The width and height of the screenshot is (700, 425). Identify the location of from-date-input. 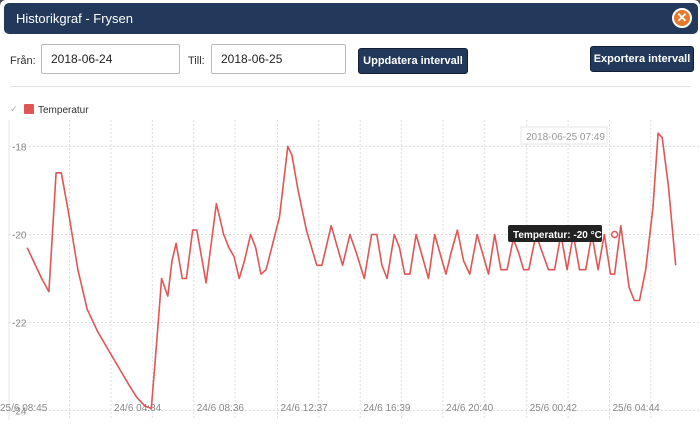
(110, 59).